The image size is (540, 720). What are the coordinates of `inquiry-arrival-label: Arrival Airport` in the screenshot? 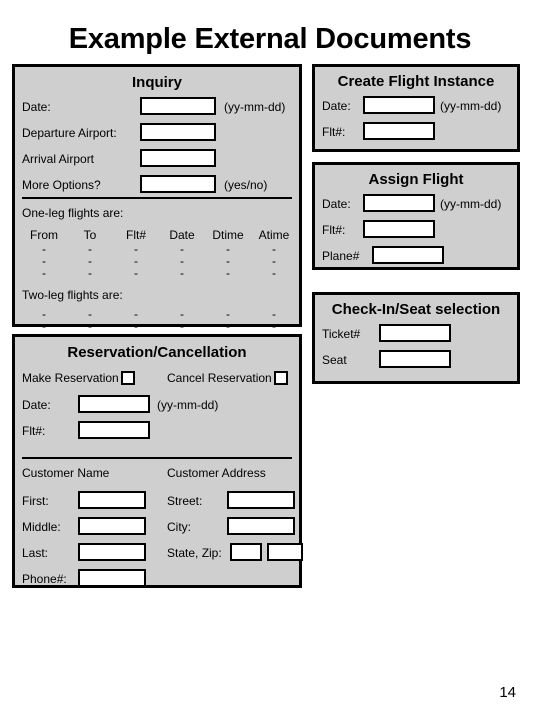 It's located at (58, 159).